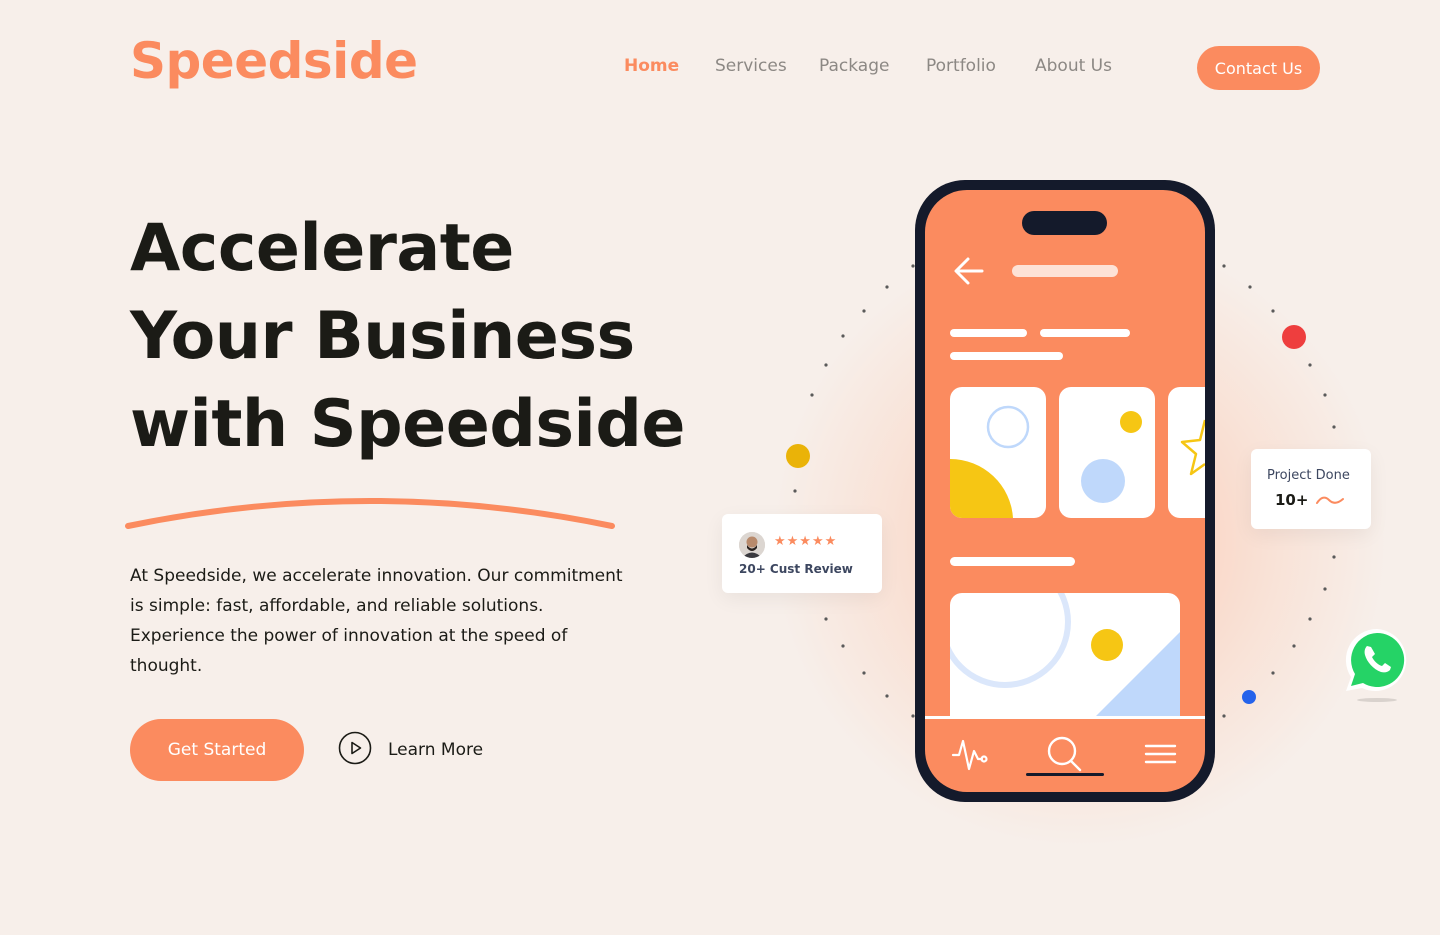  I want to click on learn-more-link: Learn More, so click(411, 750).